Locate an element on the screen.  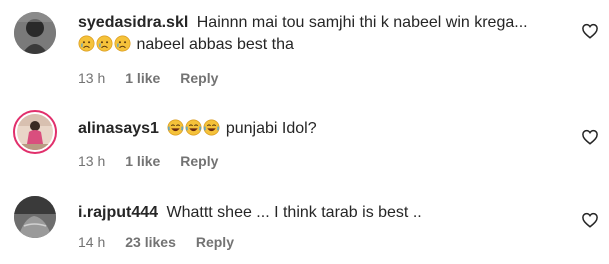
comment-username: alinasays1 is located at coordinates (118, 128).